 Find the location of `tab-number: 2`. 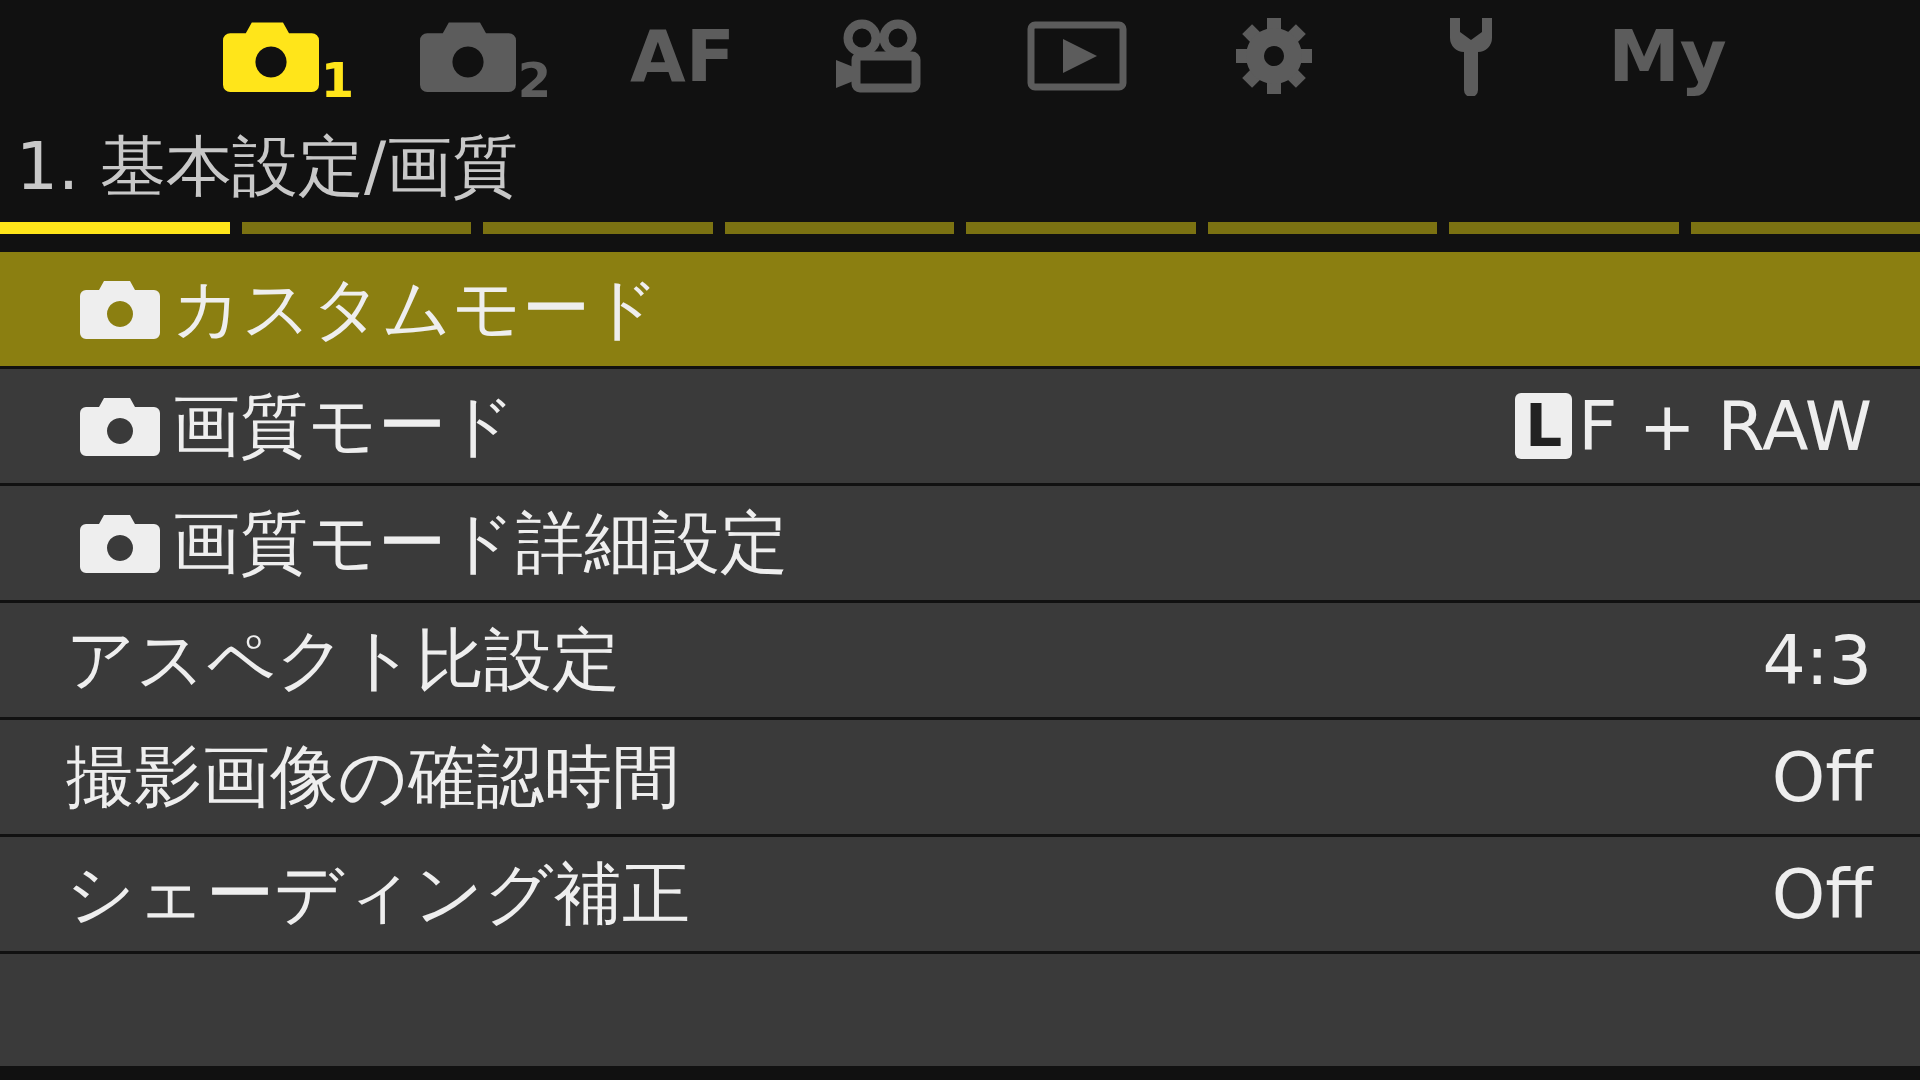

tab-number: 2 is located at coordinates (534, 80).